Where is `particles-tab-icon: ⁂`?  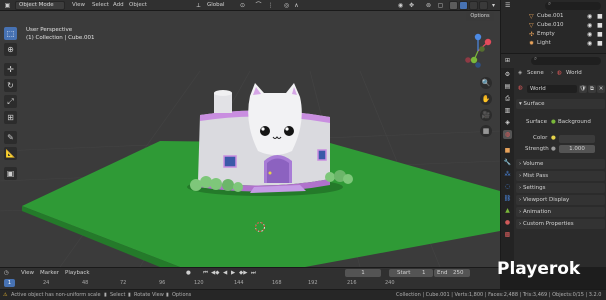
particles-tab-icon: ⁂ is located at coordinates (507, 174).